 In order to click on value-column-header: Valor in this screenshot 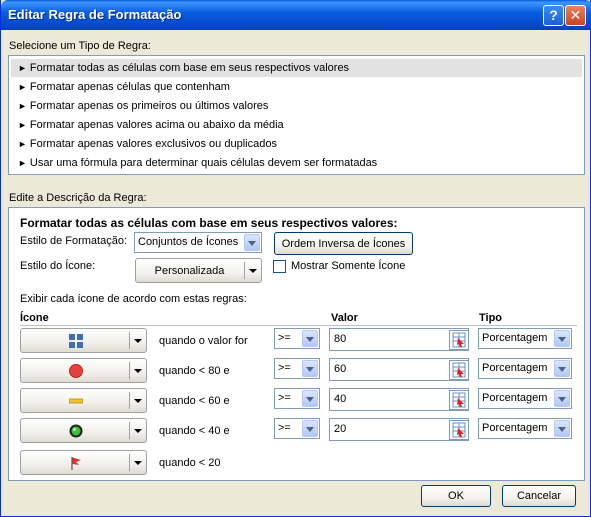, I will do `click(344, 318)`.